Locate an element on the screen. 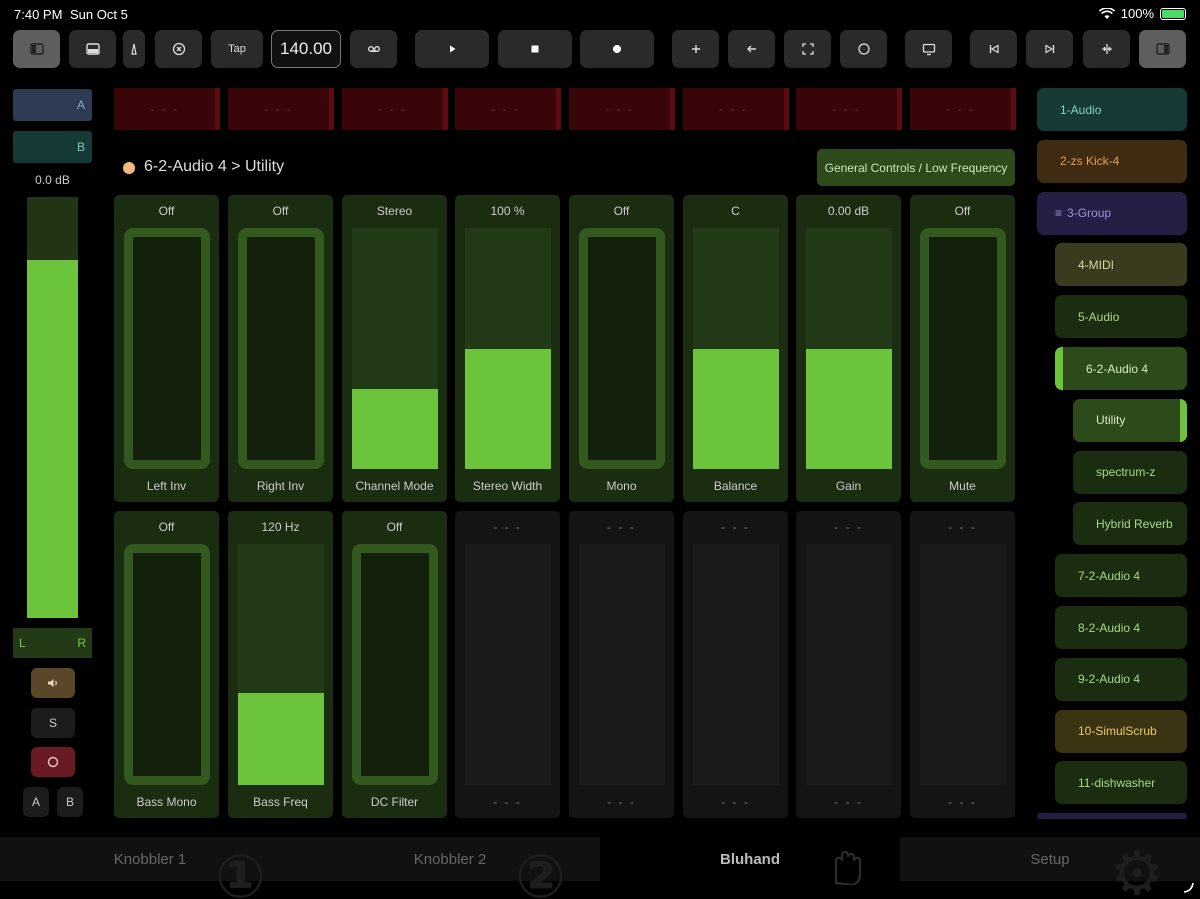  display-button is located at coordinates (928, 49).